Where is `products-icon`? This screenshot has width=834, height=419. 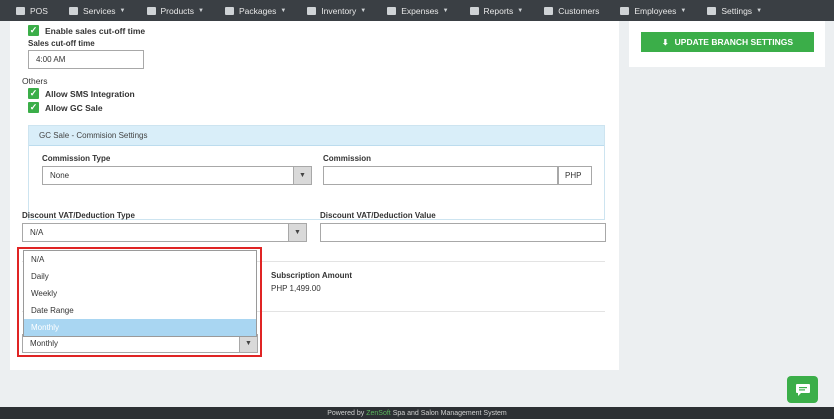 products-icon is located at coordinates (151, 10).